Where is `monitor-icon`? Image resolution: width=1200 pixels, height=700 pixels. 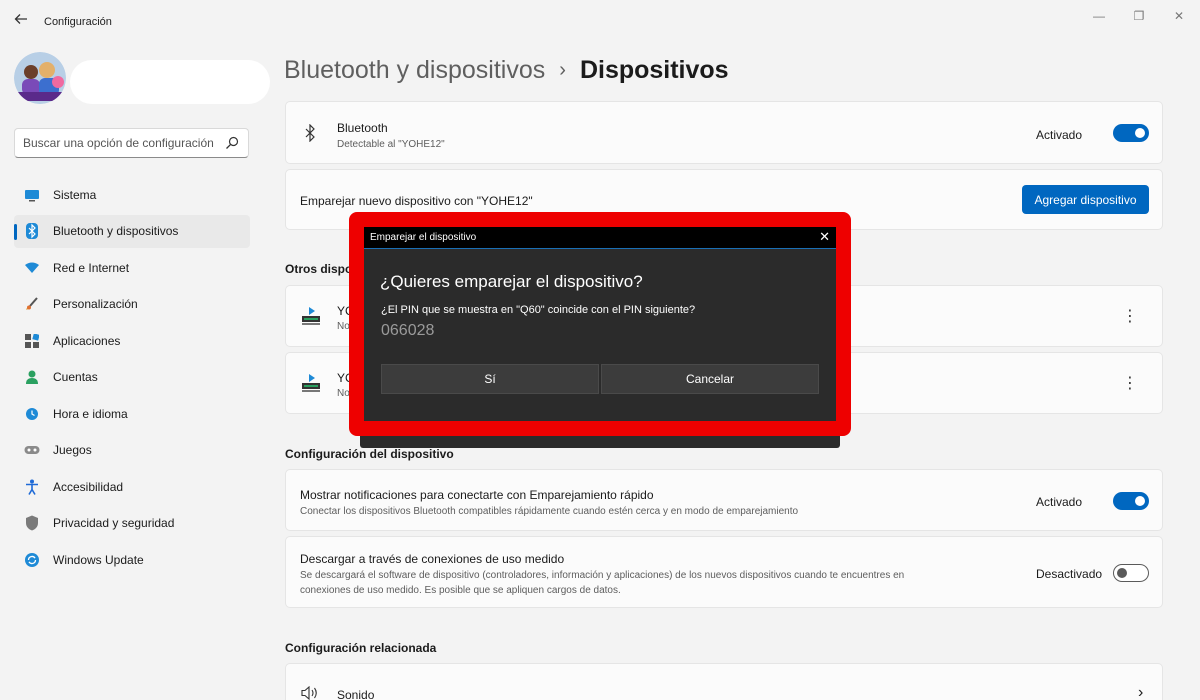
monitor-icon is located at coordinates (32, 195).